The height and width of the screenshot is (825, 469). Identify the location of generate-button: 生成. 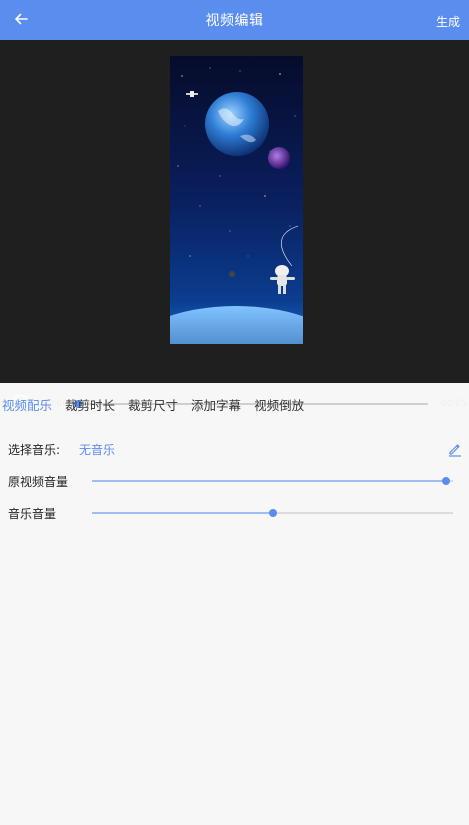
(448, 21).